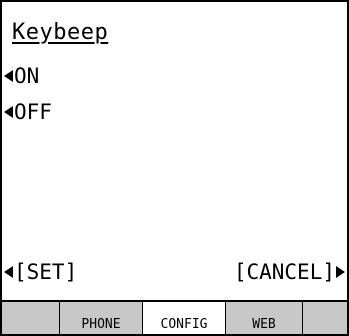 This screenshot has height=336, width=349. I want to click on option-on-label: ON, so click(27, 76).